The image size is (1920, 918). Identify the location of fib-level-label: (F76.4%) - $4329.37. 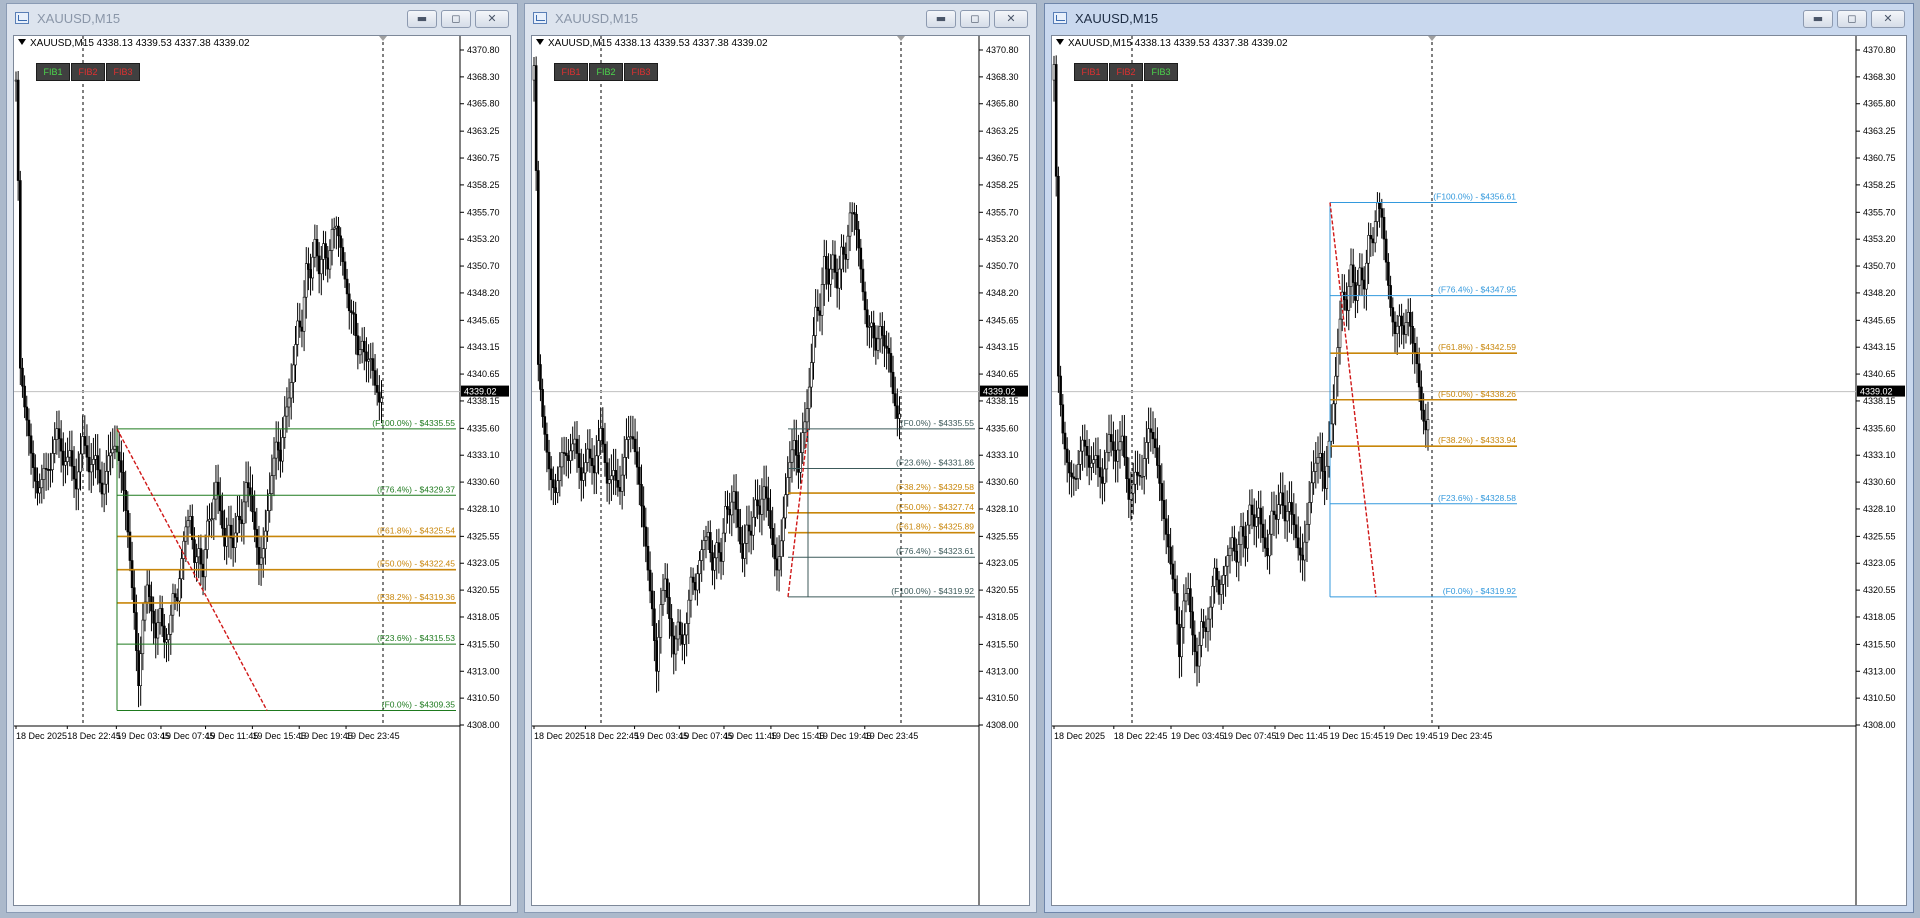
(416, 489).